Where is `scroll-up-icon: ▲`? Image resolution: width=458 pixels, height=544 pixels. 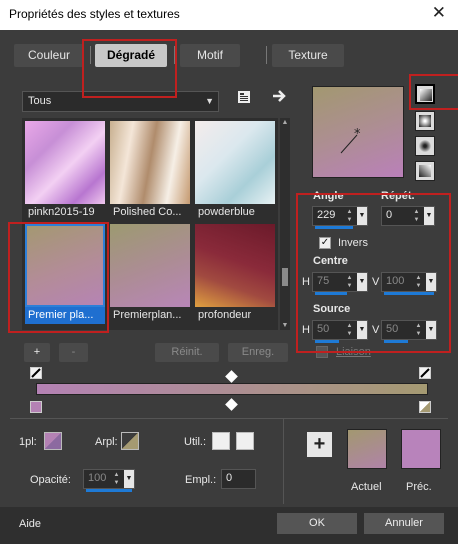 scroll-up-icon: ▲ is located at coordinates (285, 122).